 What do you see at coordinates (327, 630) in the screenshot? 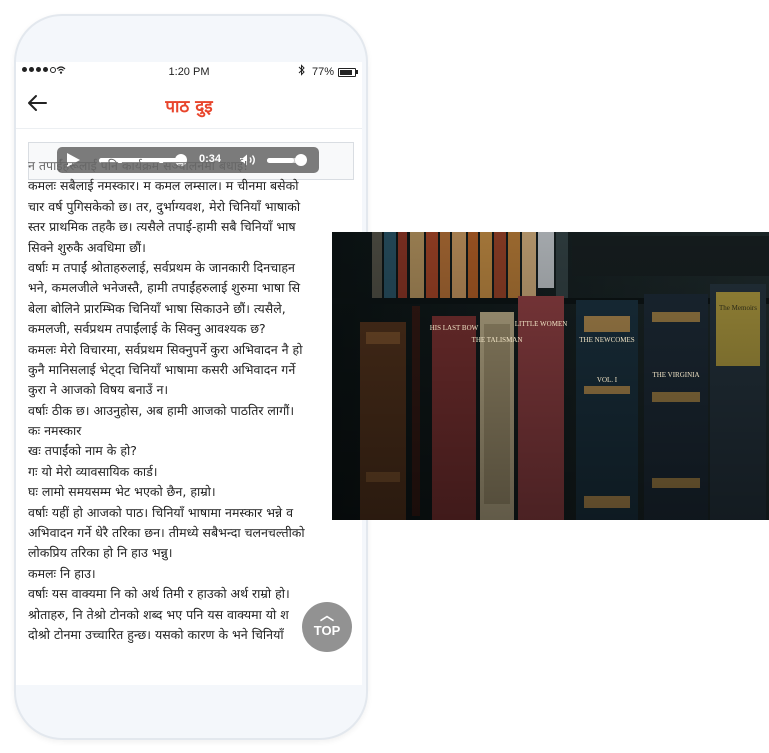
I see `scroll-top-label: TOP` at bounding box center [327, 630].